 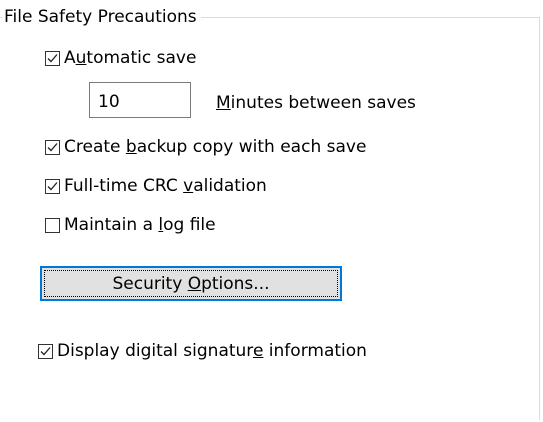 I want to click on crc-validation-checkbox: Full-time CRC validation, so click(x=156, y=186).